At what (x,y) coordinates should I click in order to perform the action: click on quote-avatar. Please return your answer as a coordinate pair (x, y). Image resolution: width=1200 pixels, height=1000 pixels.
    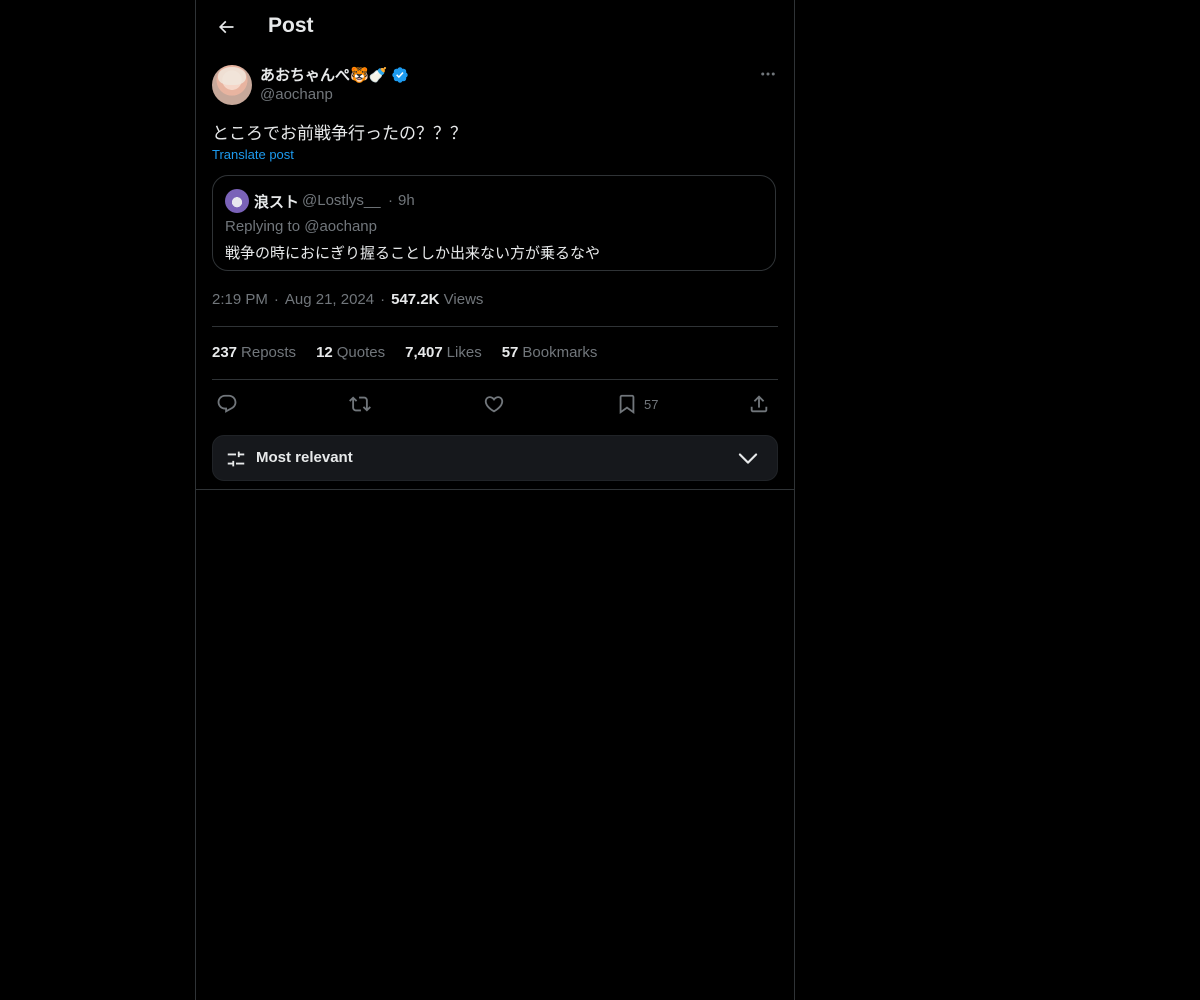
    Looking at the image, I should click on (237, 201).